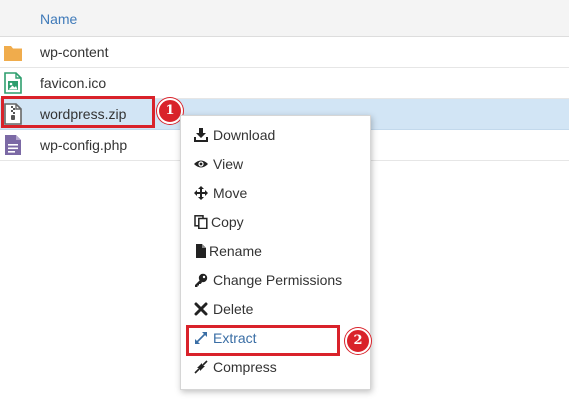  Describe the element at coordinates (13, 53) in the screenshot. I see `folder-icon` at that location.